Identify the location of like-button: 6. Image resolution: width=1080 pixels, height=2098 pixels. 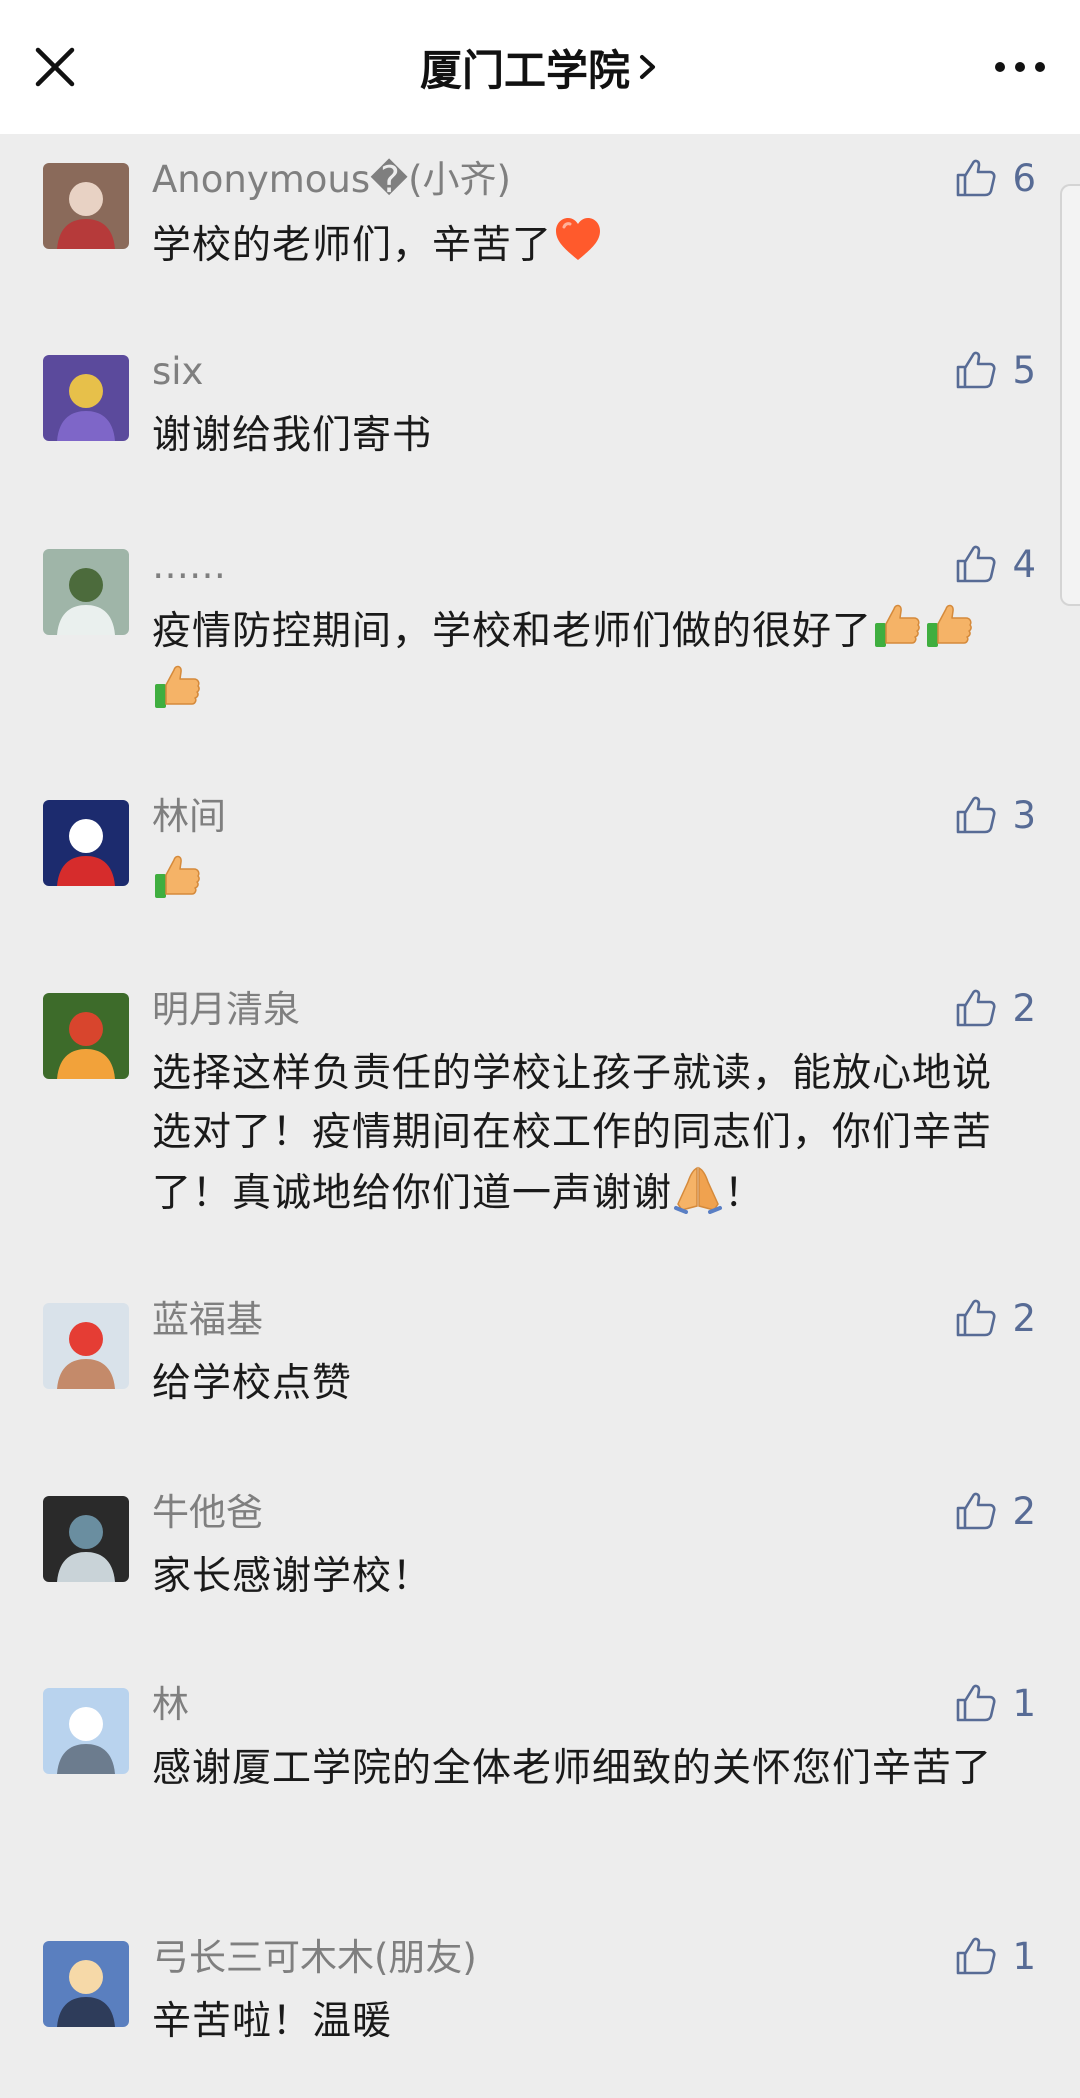
(995, 178).